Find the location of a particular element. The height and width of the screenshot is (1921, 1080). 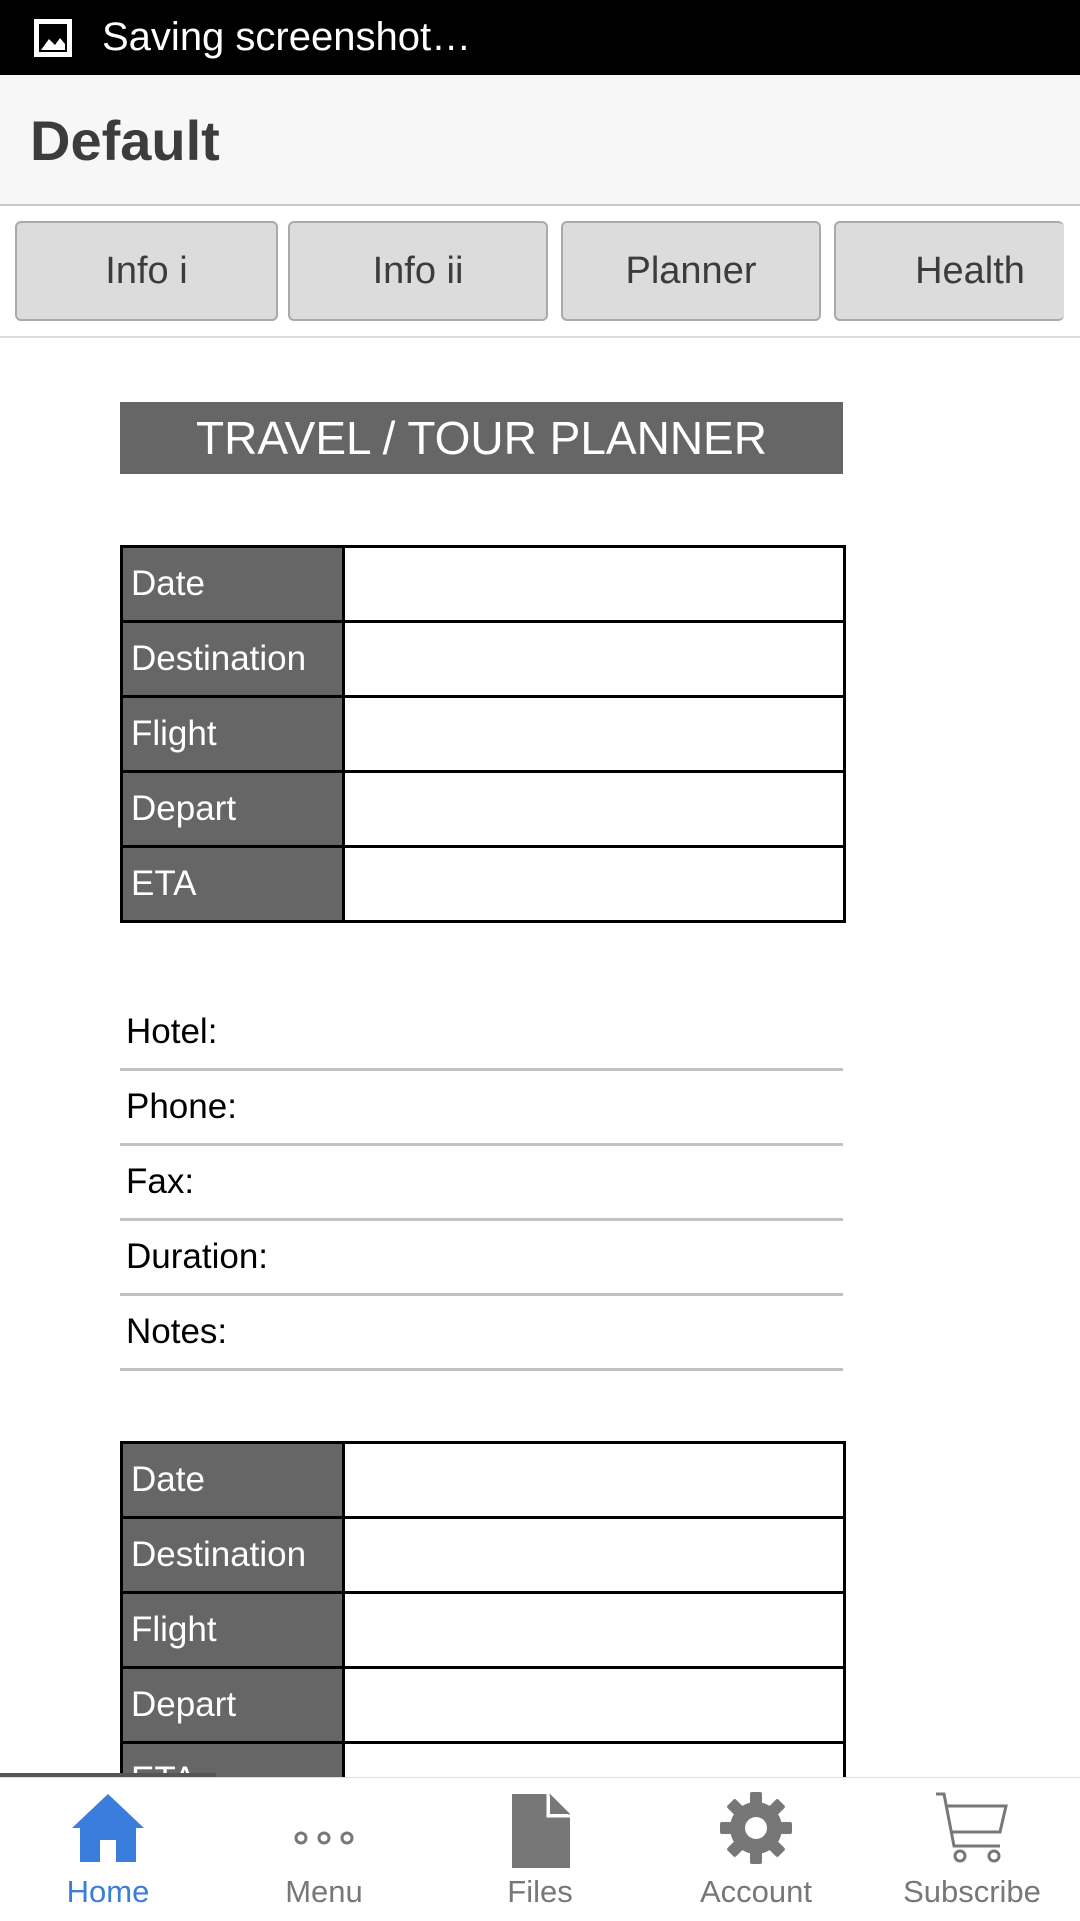

nav-label-files: Files is located at coordinates (540, 1891).